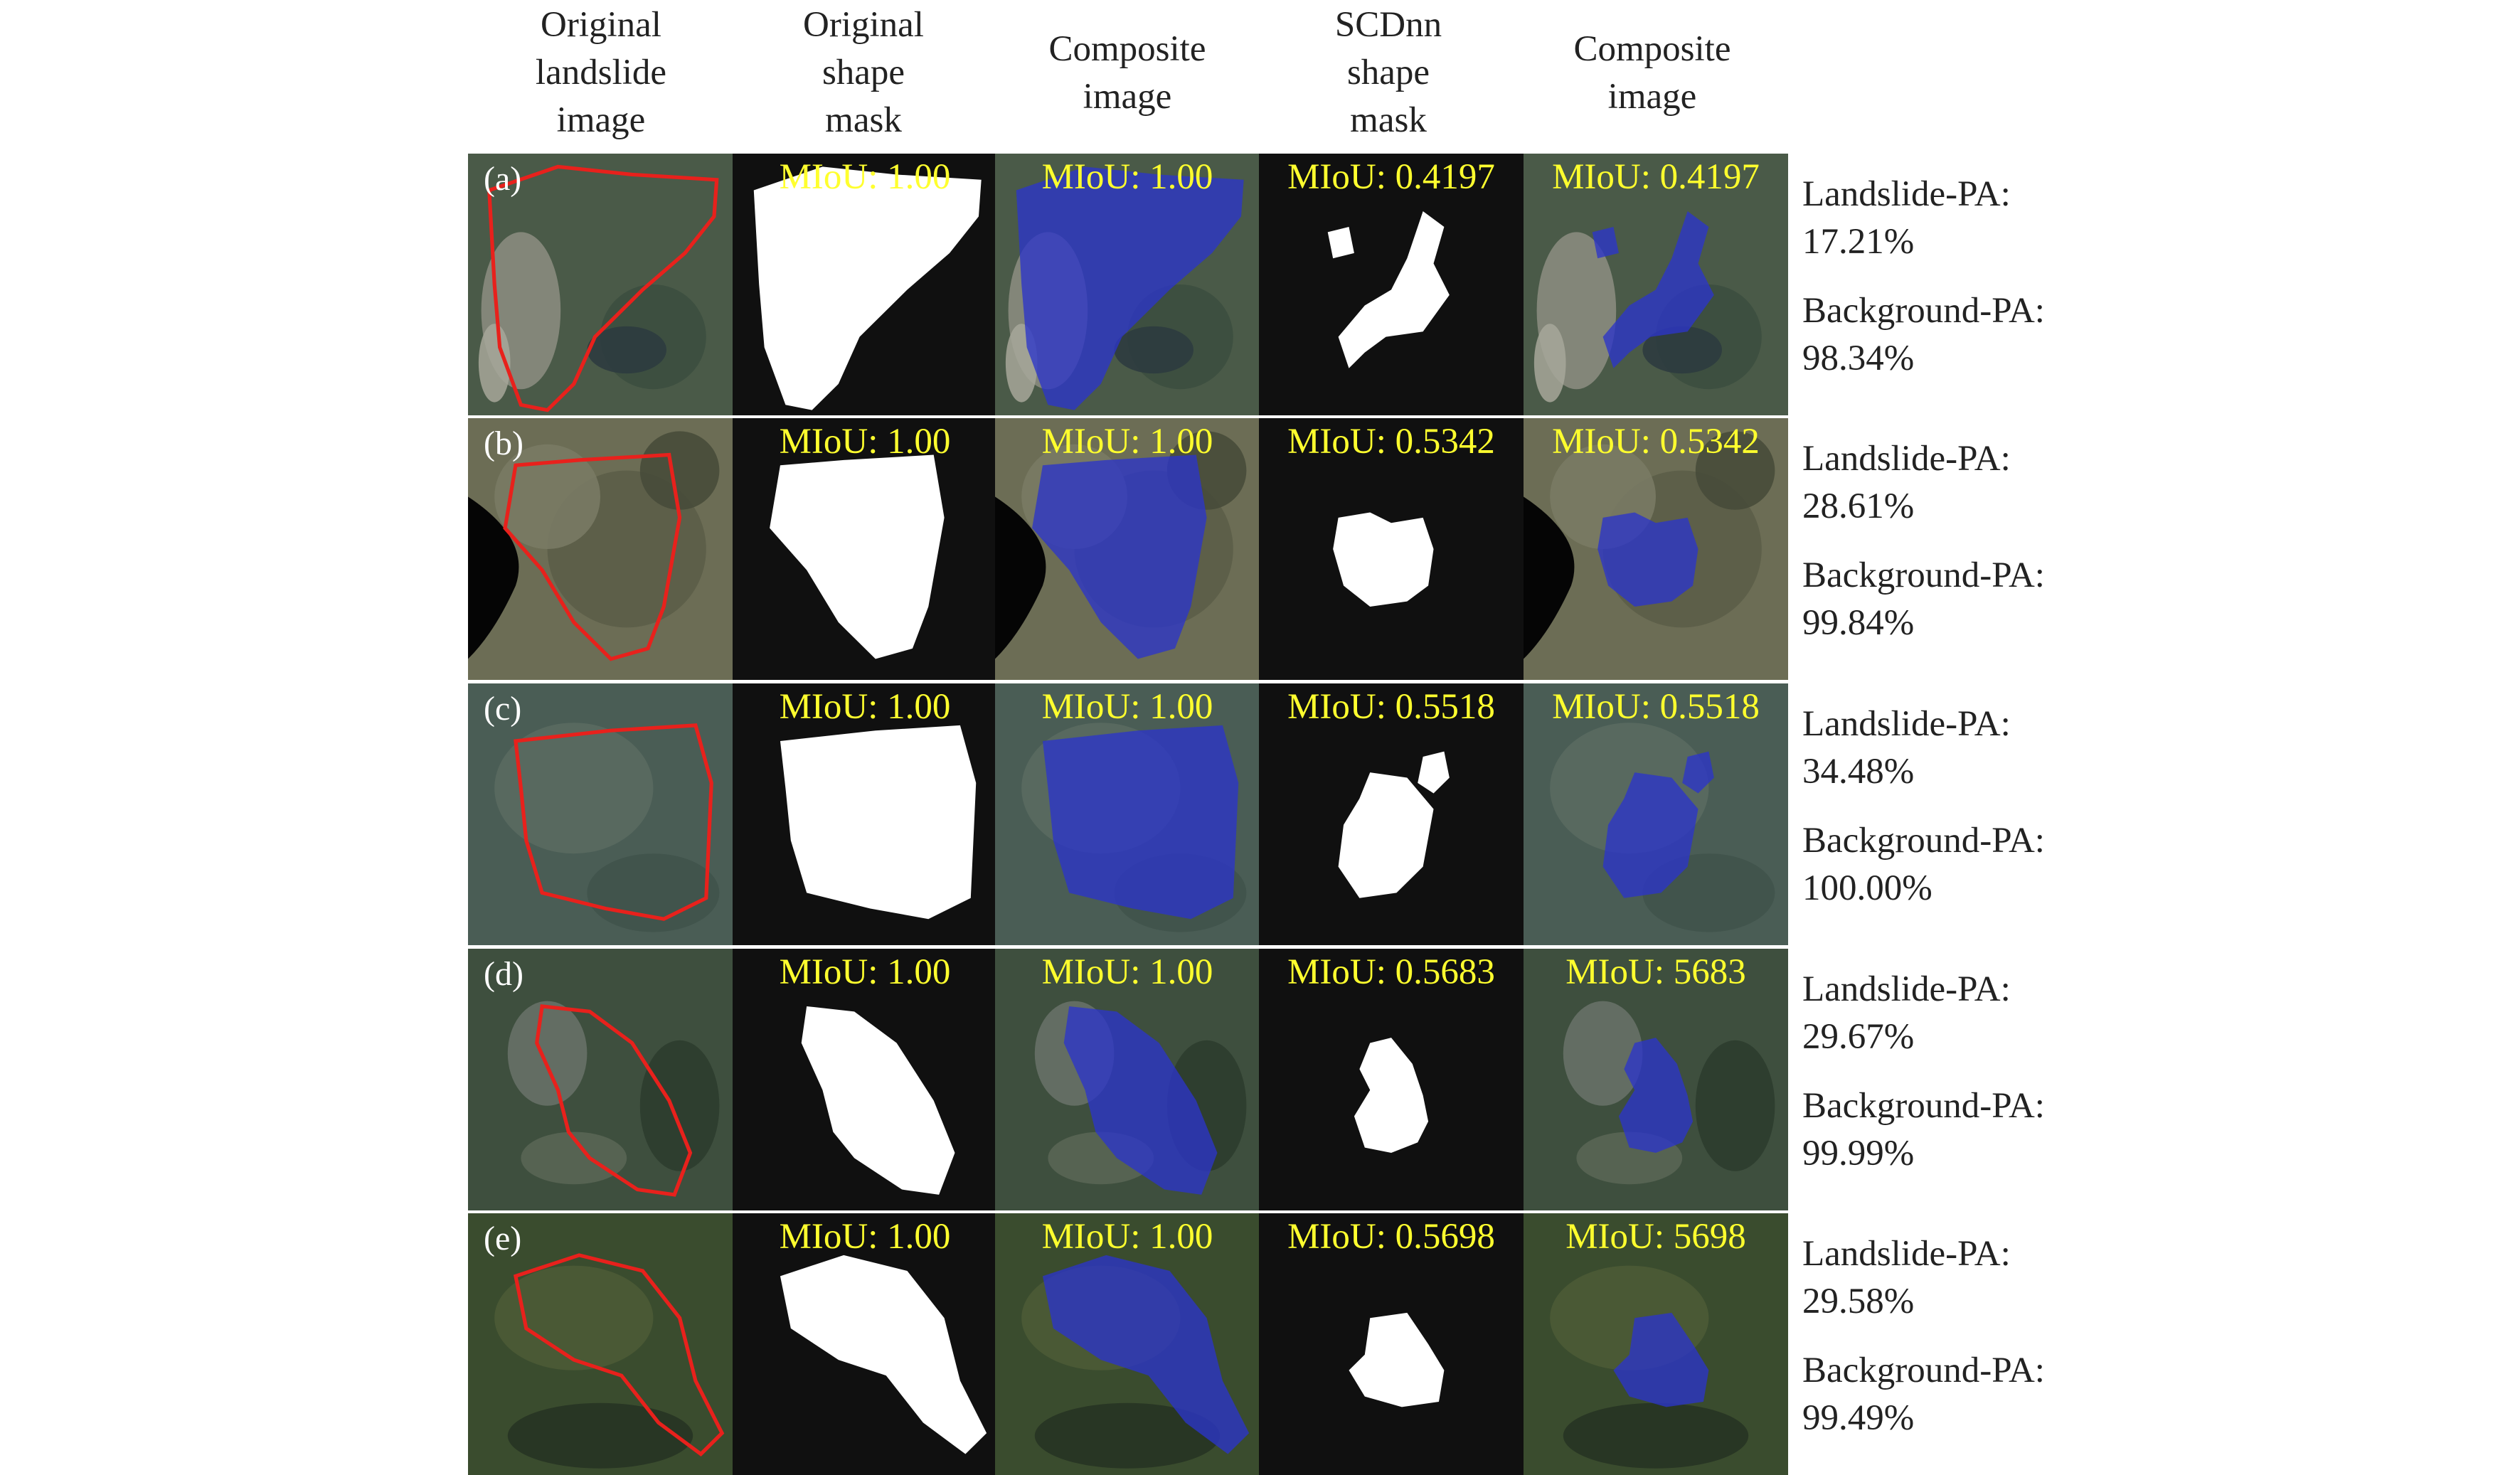 This screenshot has height=1475, width=2520. Describe the element at coordinates (600, 814) in the screenshot. I see `original-image-tile: (c)` at that location.